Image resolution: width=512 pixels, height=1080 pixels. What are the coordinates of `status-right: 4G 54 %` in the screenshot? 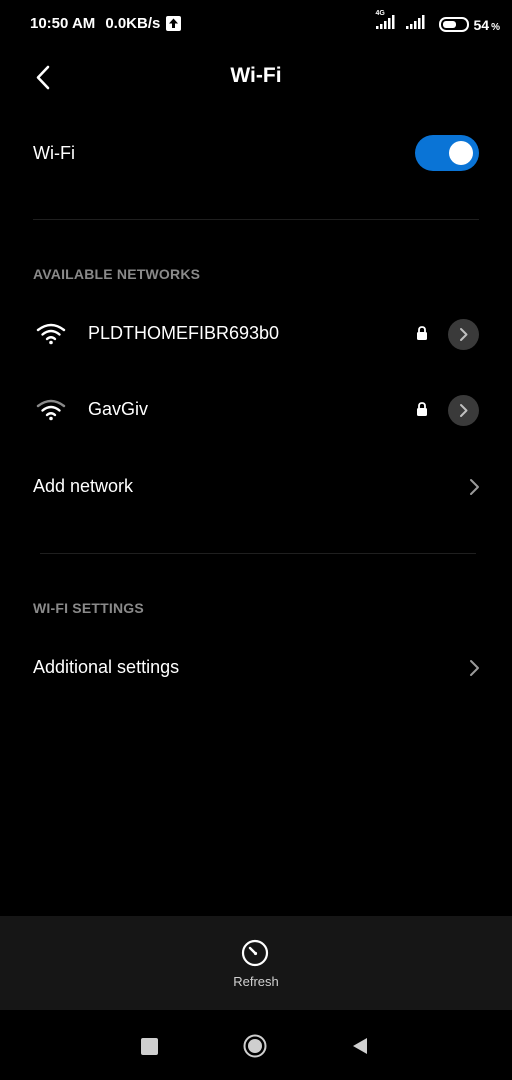 It's located at (437, 22).